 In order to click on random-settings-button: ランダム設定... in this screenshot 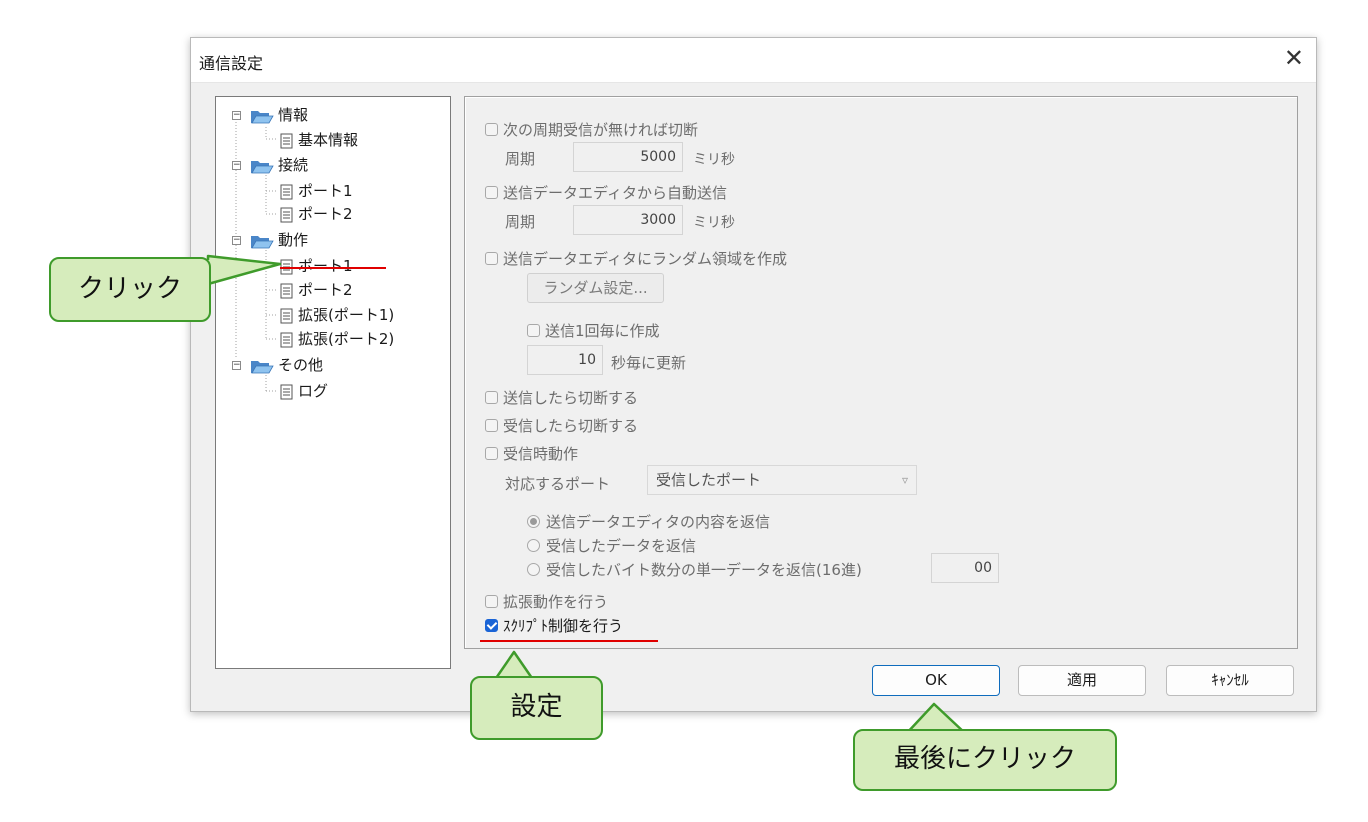, I will do `click(595, 288)`.